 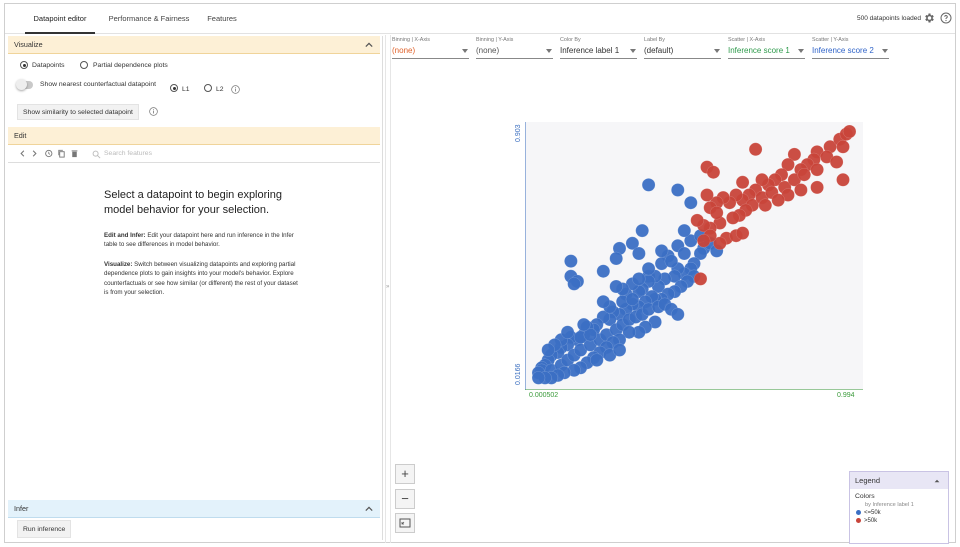 What do you see at coordinates (149, 19) in the screenshot?
I see `tab-performance-fairness: Performance & Fairness` at bounding box center [149, 19].